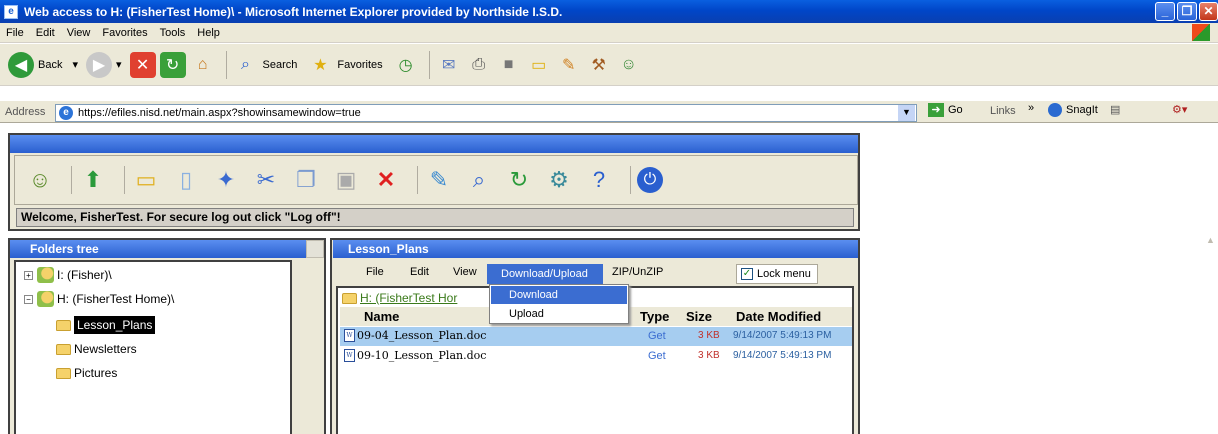  What do you see at coordinates (115, 325) in the screenshot?
I see `tree-item-label: Lesson_Plans` at bounding box center [115, 325].